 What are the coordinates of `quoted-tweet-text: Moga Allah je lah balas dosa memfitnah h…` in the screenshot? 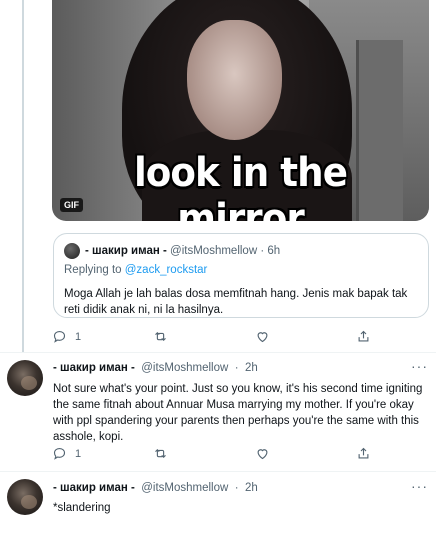 It's located at (236, 302).